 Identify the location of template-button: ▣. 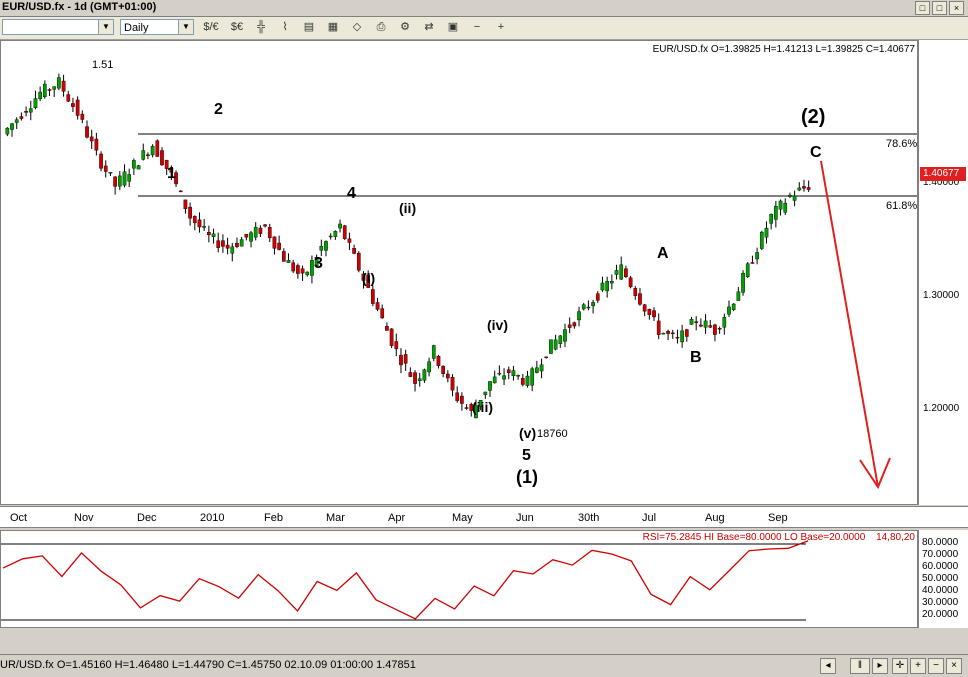
(453, 27).